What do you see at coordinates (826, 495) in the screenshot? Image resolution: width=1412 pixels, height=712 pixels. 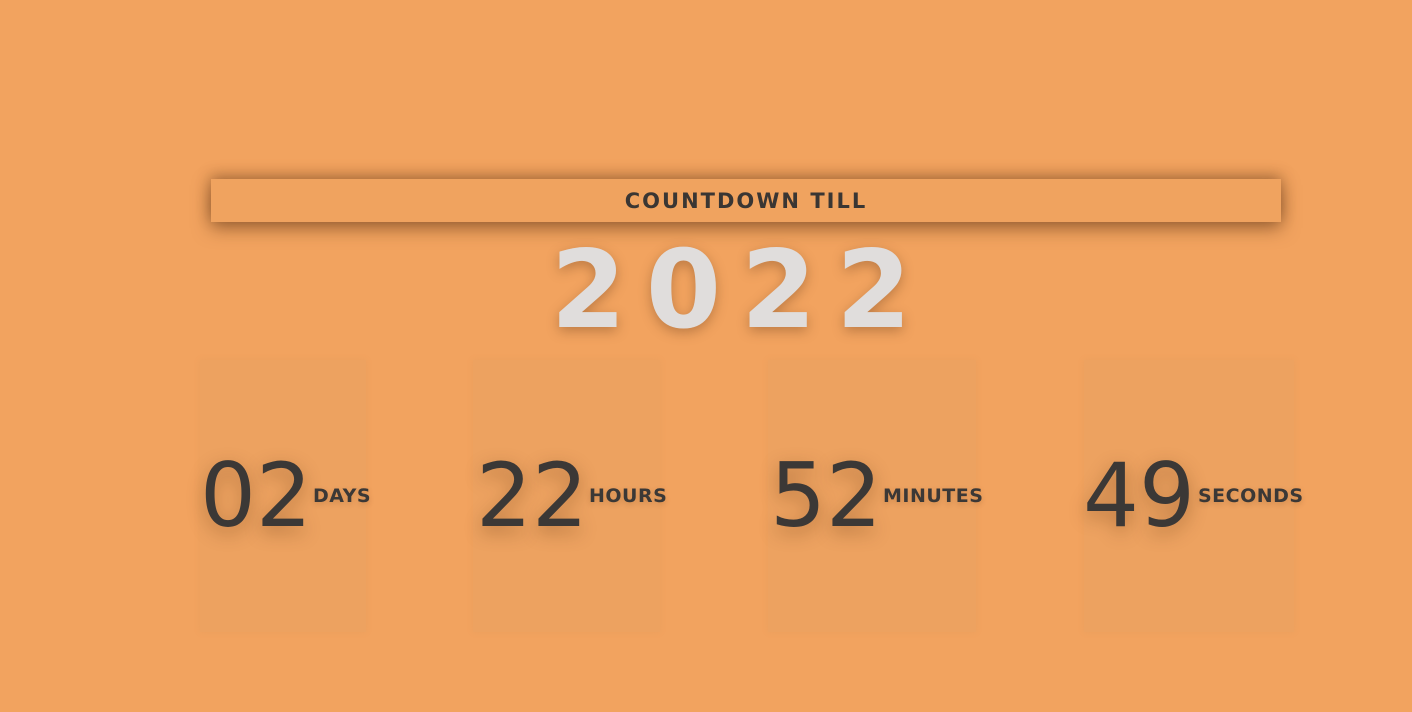 I see `minutes-value: 52` at bounding box center [826, 495].